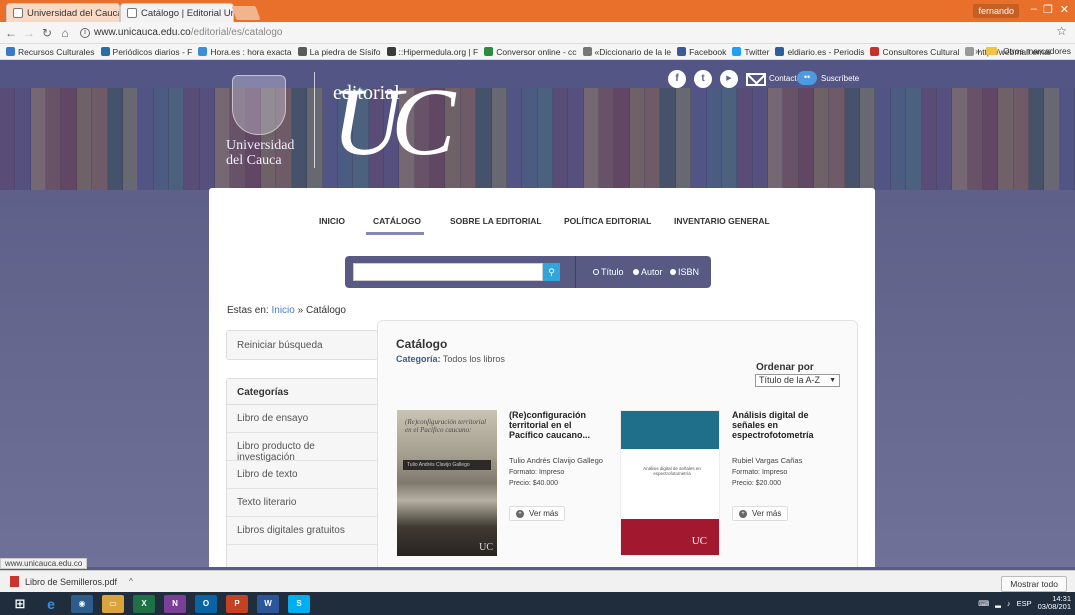 The image size is (1075, 615). I want to click on search-option-isbn: ISBN, so click(684, 272).